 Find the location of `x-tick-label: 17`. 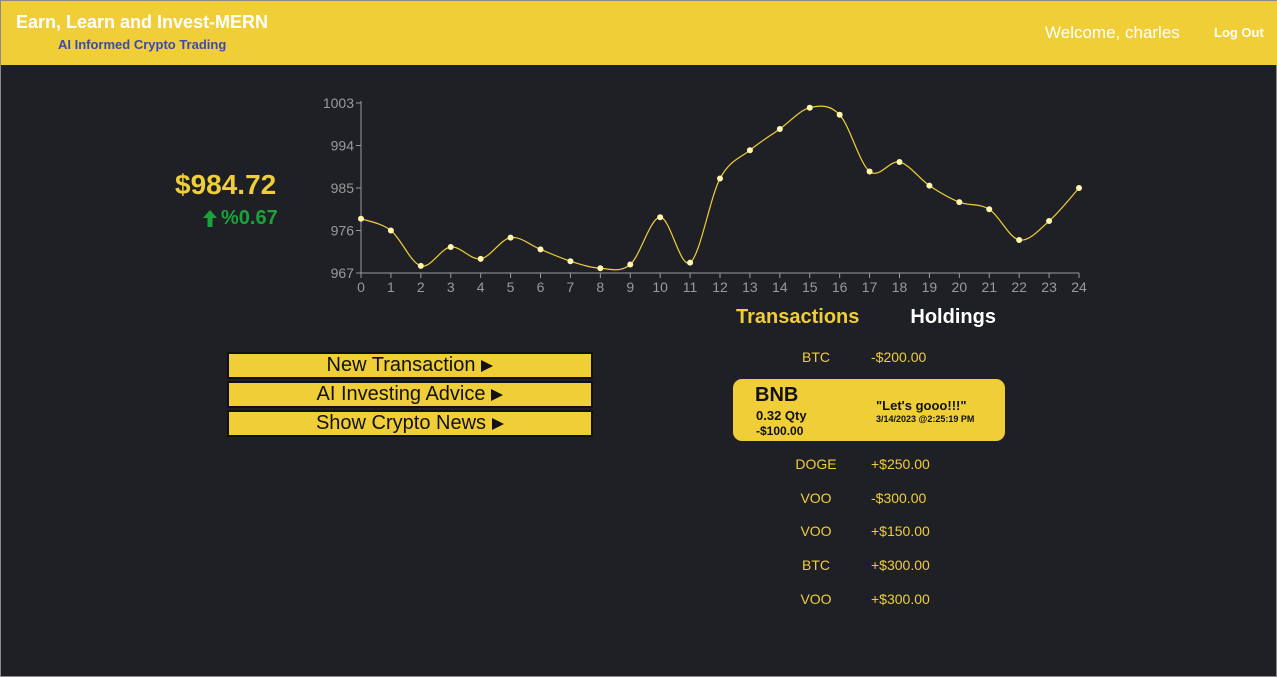

x-tick-label: 17 is located at coordinates (870, 287).